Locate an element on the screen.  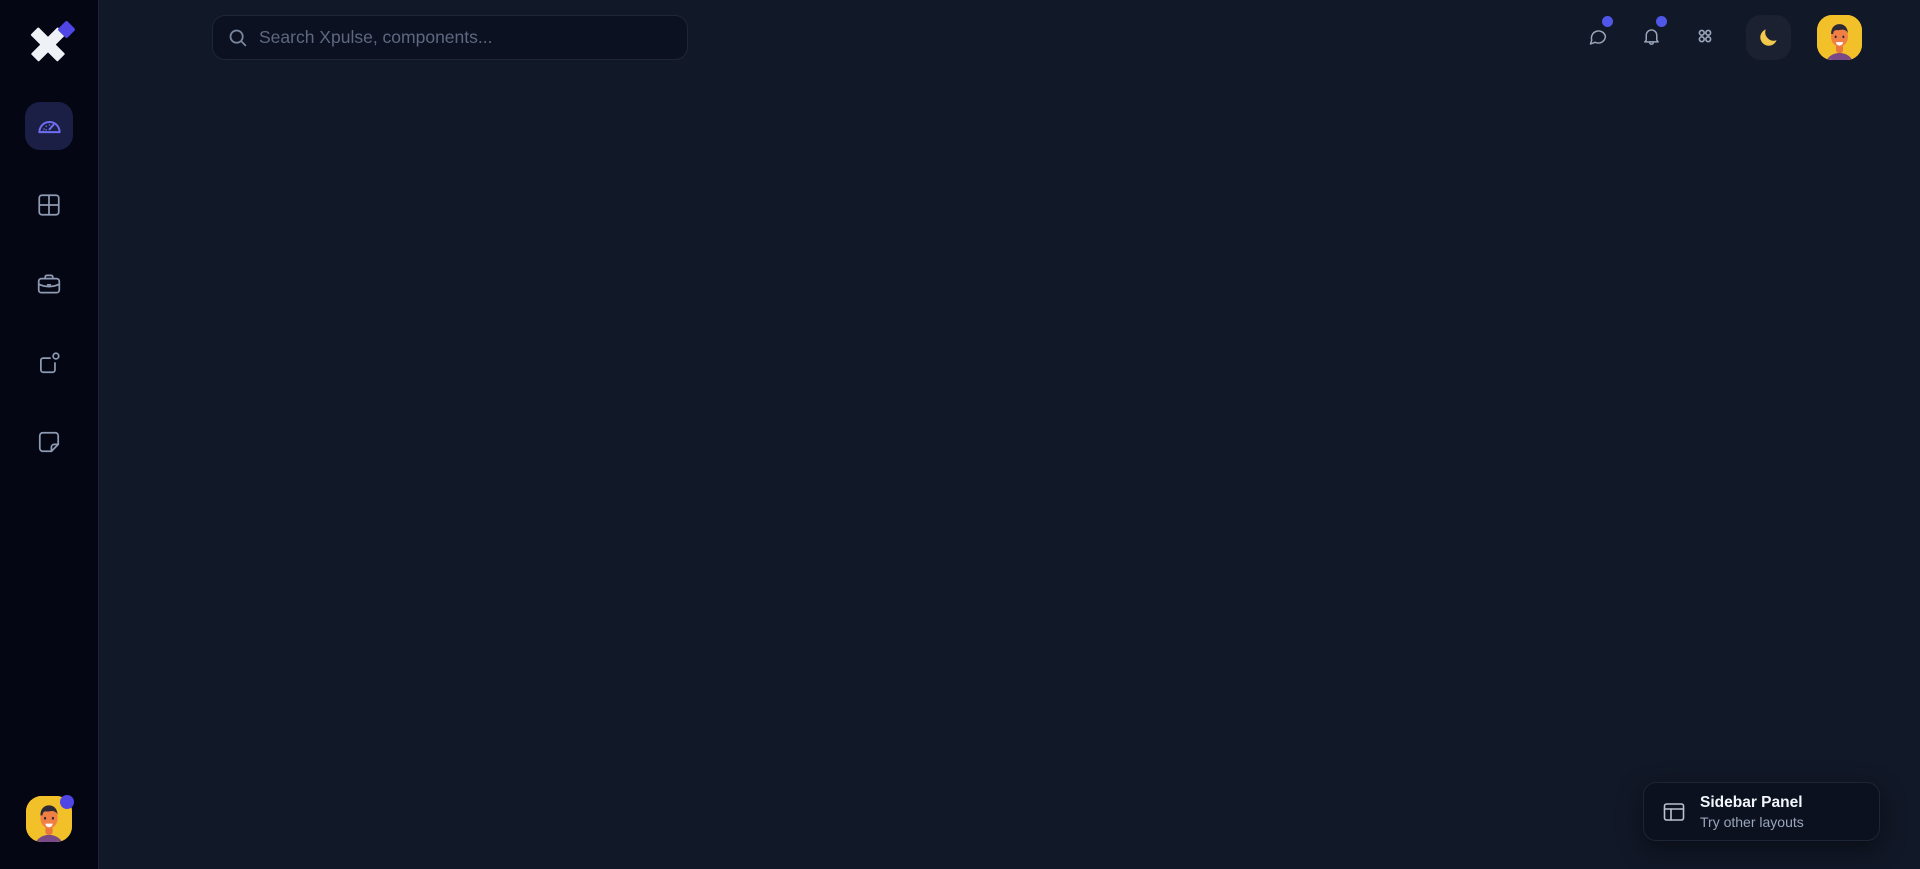
sidebar-panel-toast-text: Sidebar Panel Try other layouts is located at coordinates (1752, 812).